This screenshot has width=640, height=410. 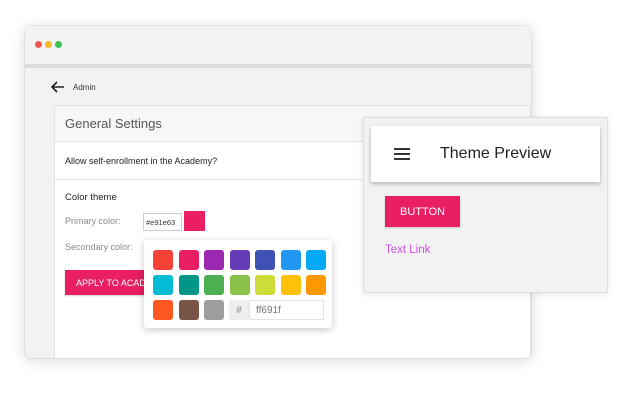 What do you see at coordinates (422, 211) in the screenshot?
I see `preview-button: BUTTON` at bounding box center [422, 211].